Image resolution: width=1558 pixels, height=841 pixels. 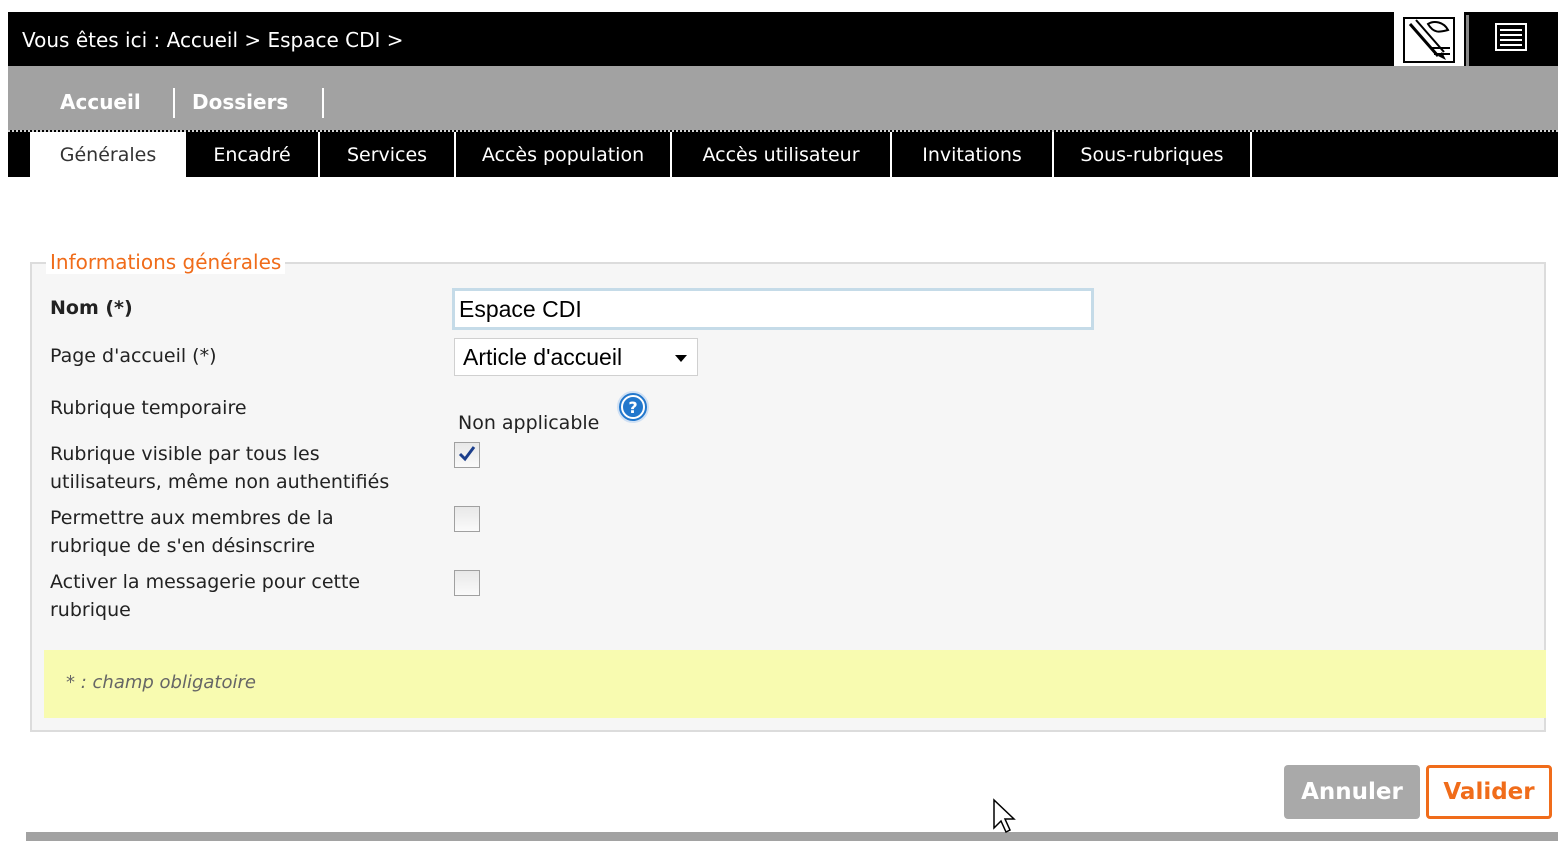 What do you see at coordinates (783, 98) in the screenshot?
I see `main-nav: Accueil Dossiers` at bounding box center [783, 98].